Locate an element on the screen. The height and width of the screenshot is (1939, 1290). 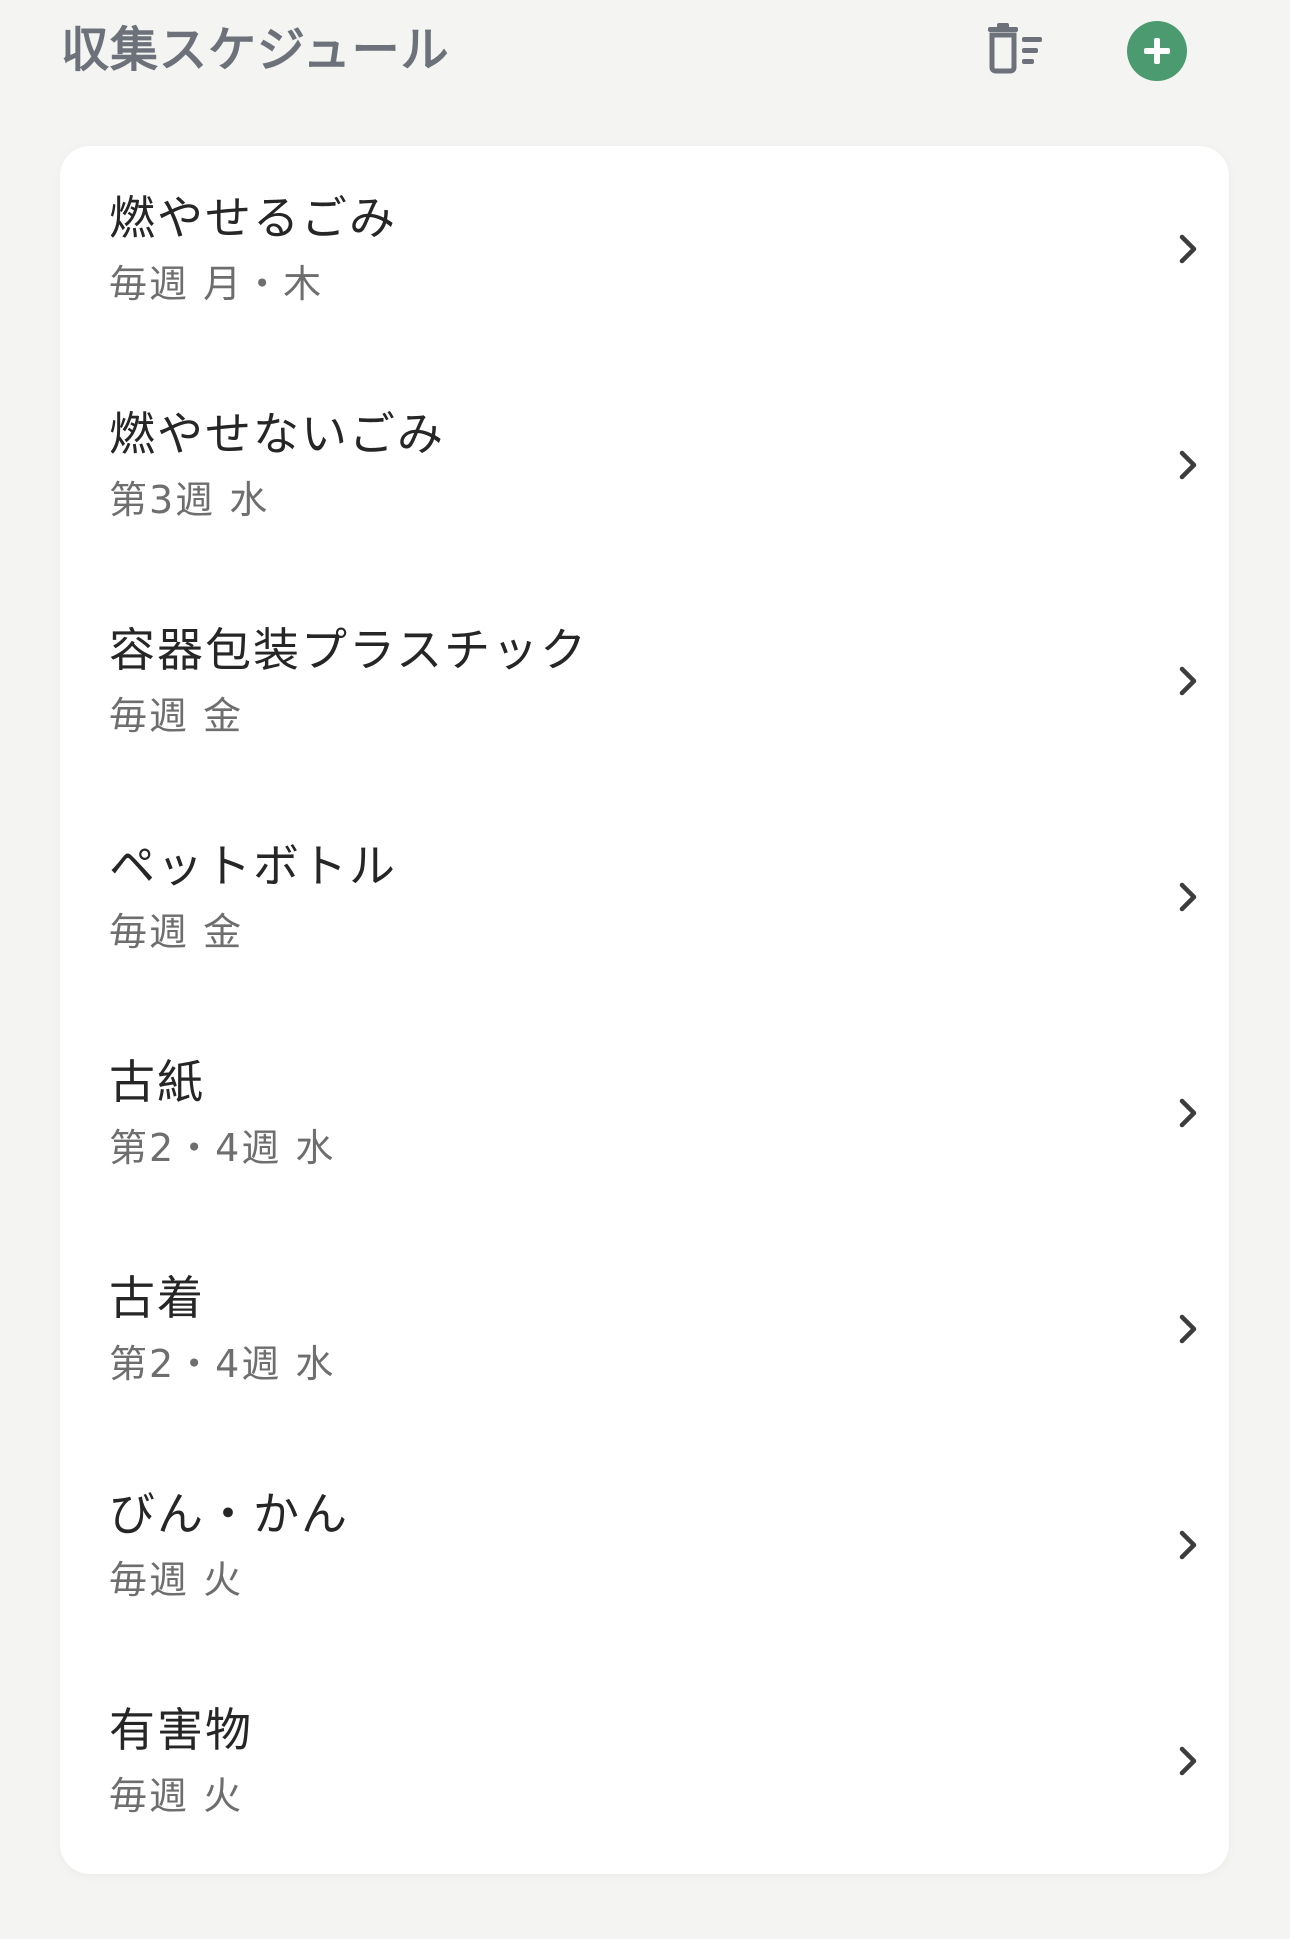
list-item: ペットボトル 毎週 金 is located at coordinates (644, 902).